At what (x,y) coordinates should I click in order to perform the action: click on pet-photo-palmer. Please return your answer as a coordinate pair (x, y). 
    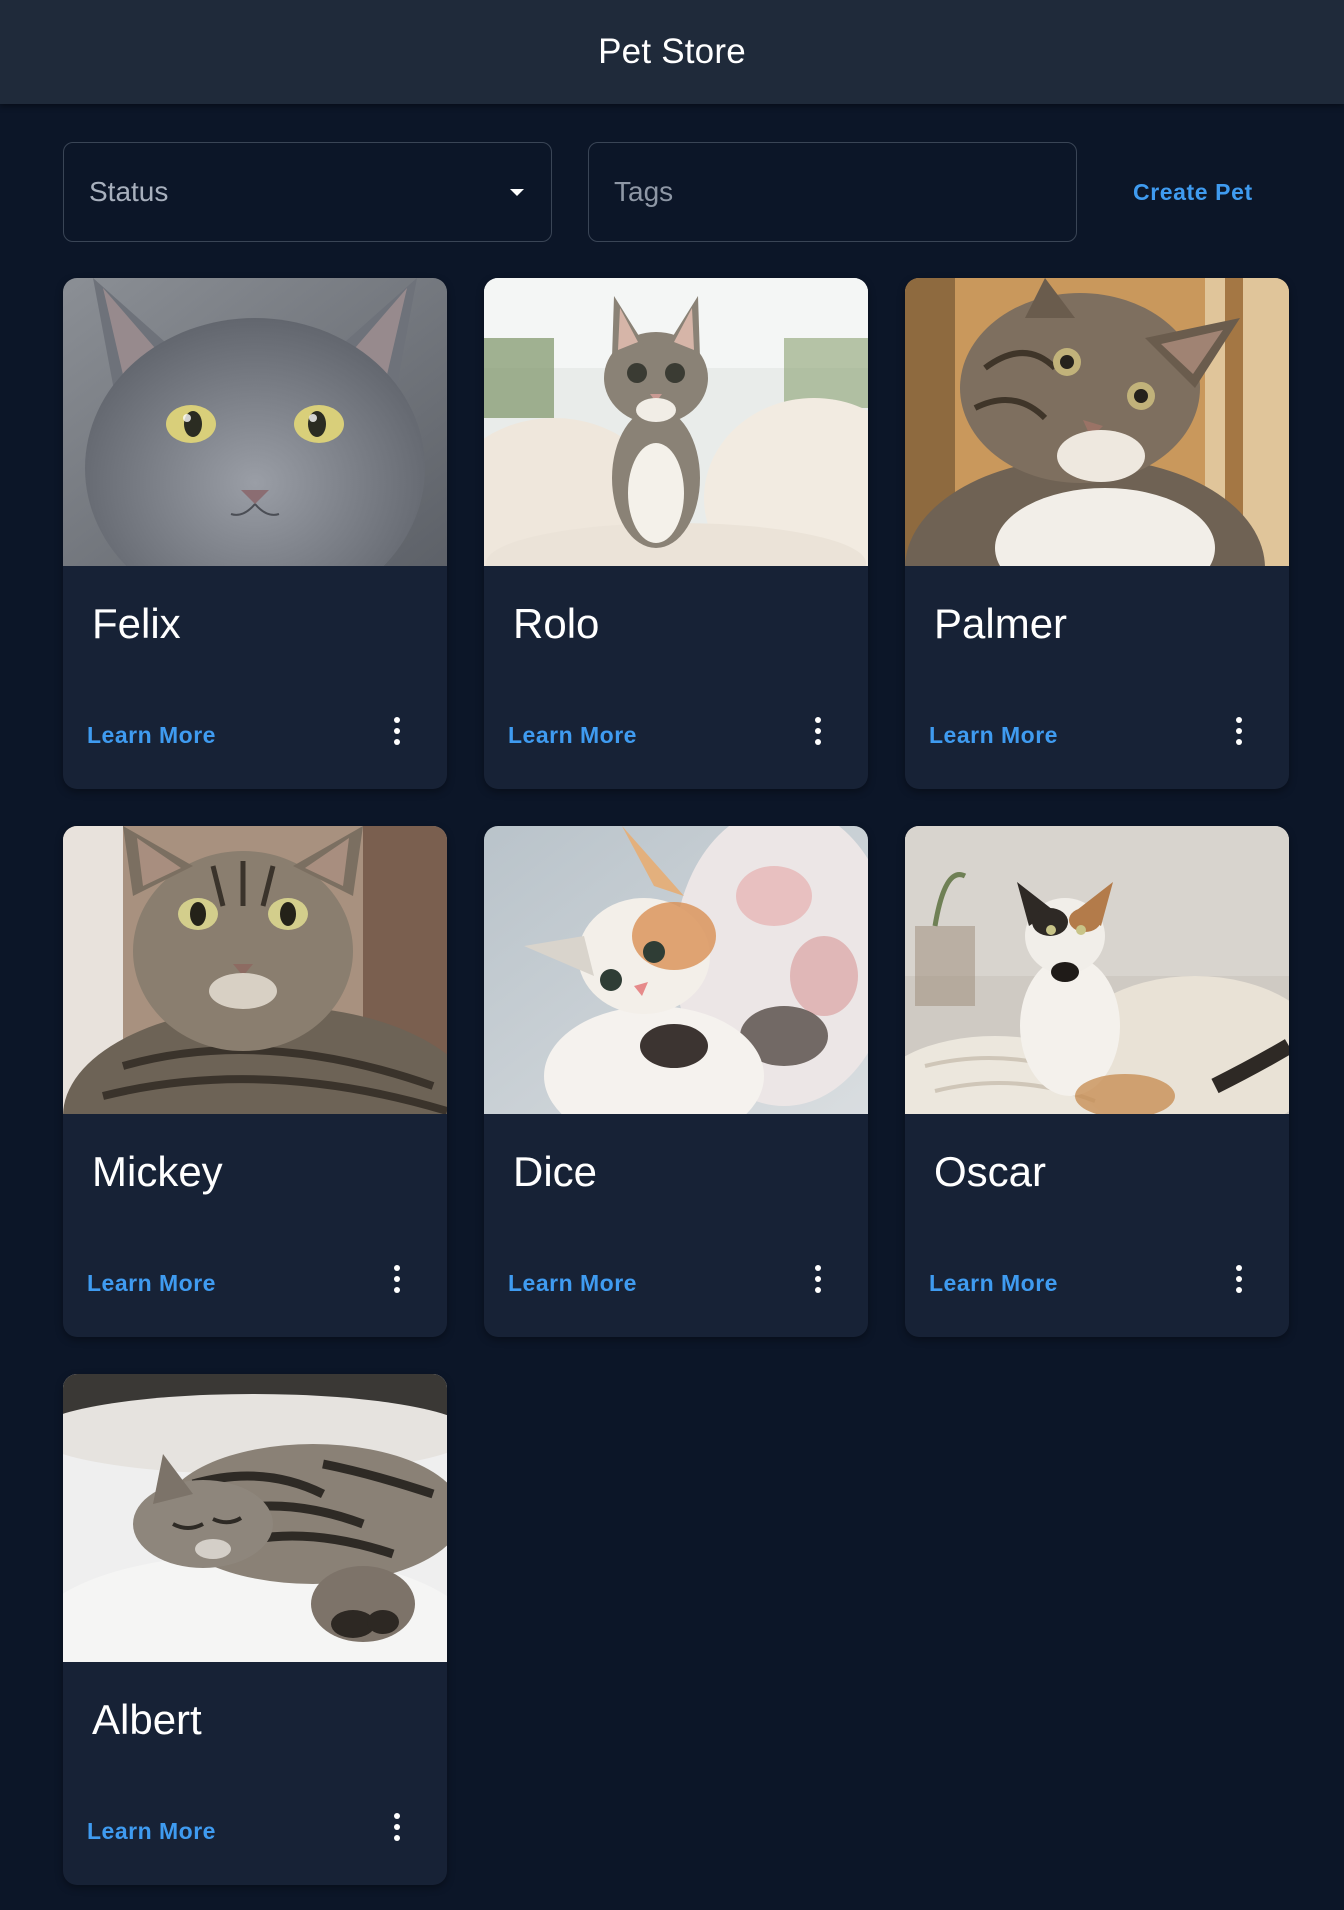
    Looking at the image, I should click on (1097, 422).